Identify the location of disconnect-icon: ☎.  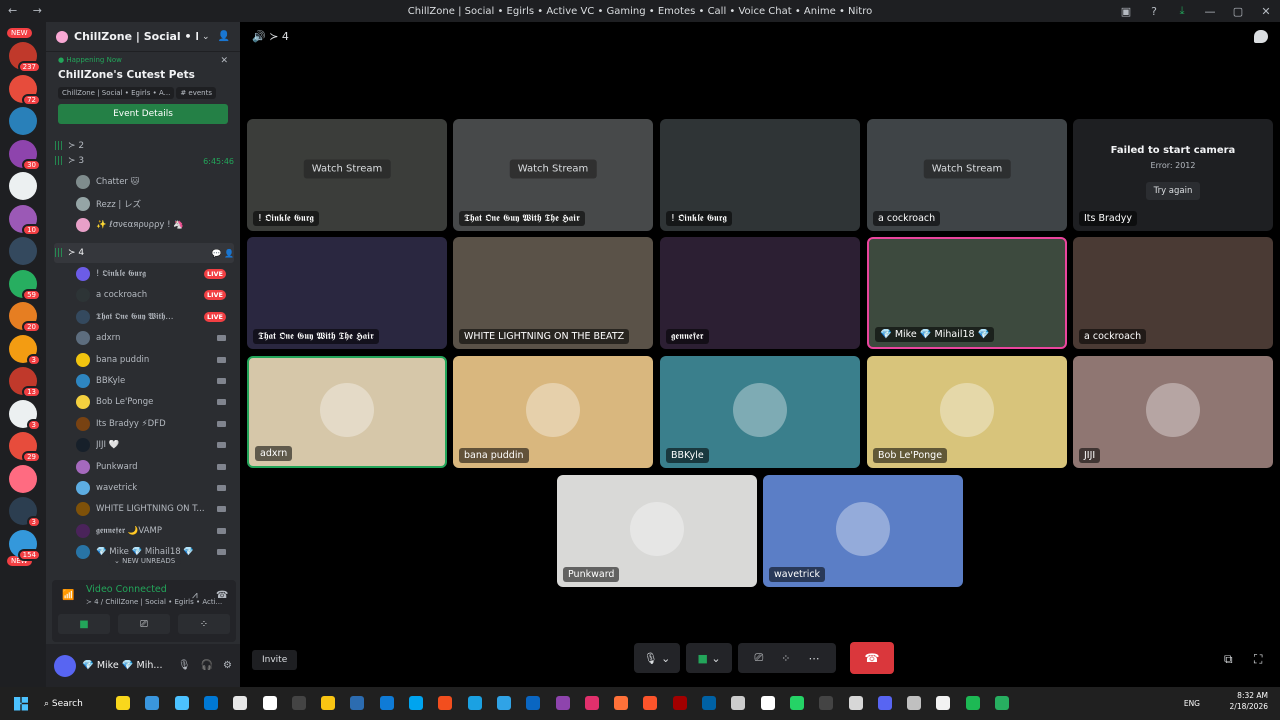
(222, 595).